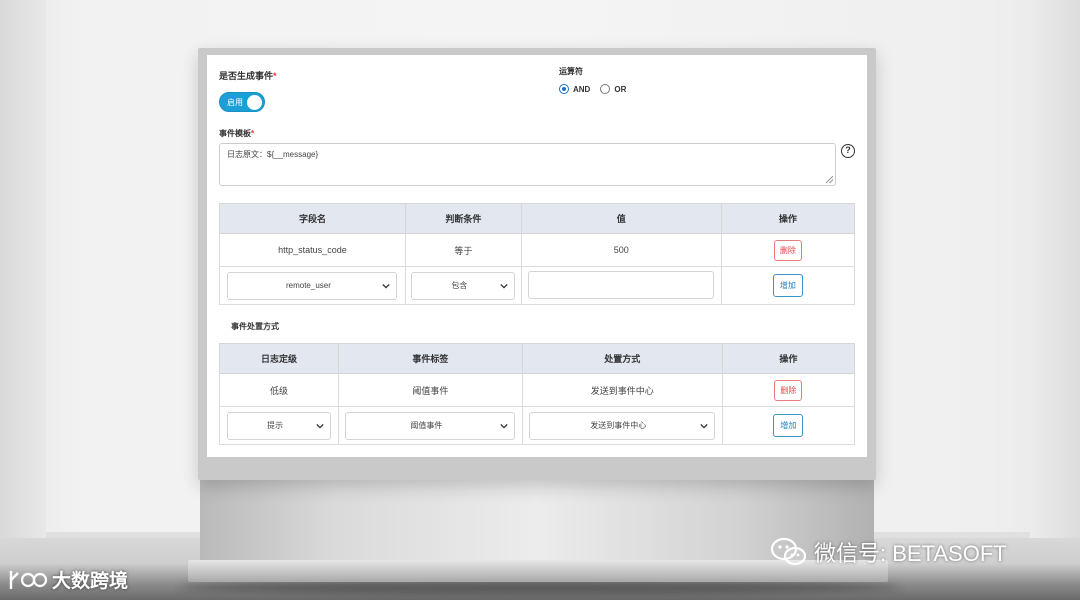 This screenshot has height=600, width=1080. I want to click on table-row: 低级 阈值事件 发送到事件中心 删除, so click(537, 390).